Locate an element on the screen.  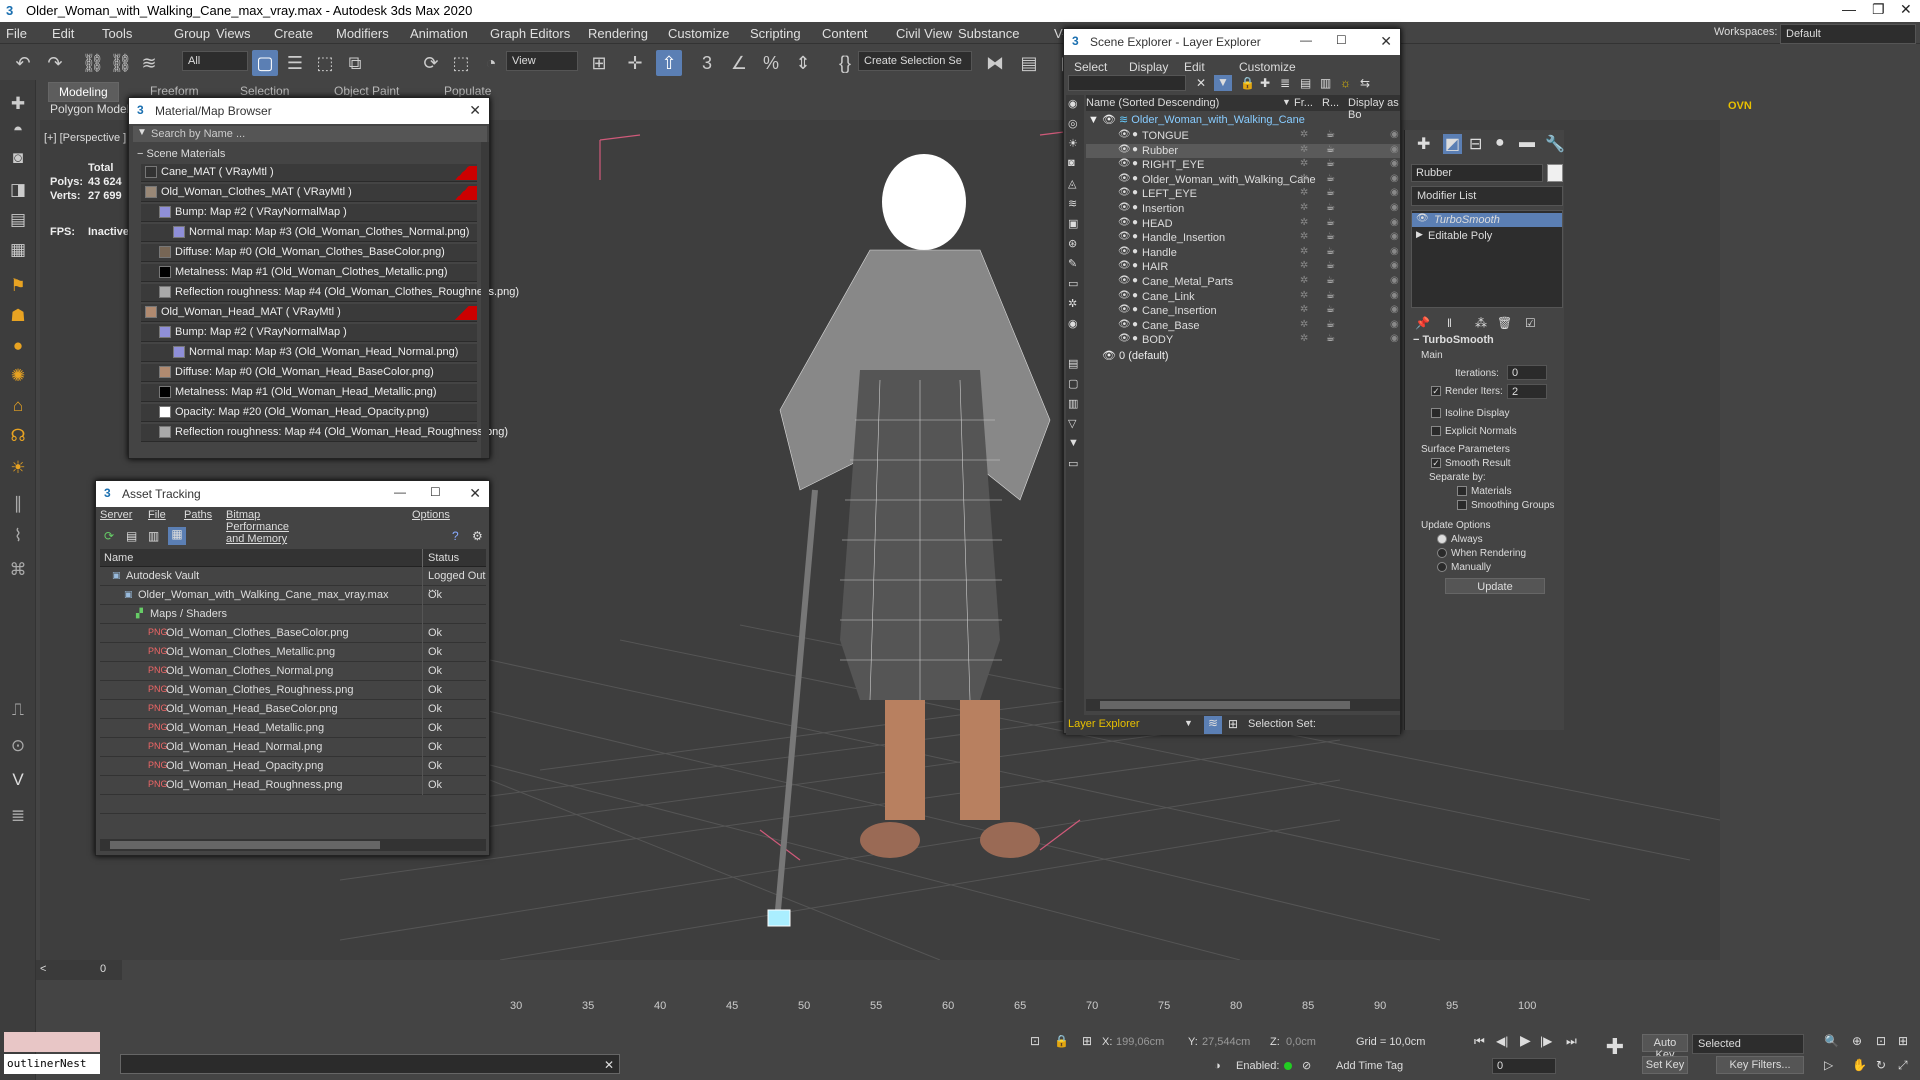
default-layer-row: 👁 0 (default) is located at coordinates (1135, 355).